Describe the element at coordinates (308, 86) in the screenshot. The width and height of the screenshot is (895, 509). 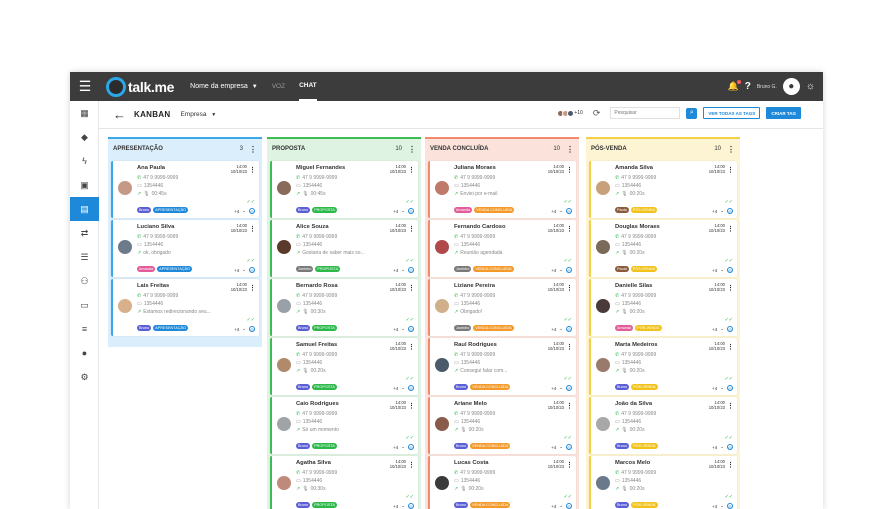
I see `tab-chat: CHAT` at that location.